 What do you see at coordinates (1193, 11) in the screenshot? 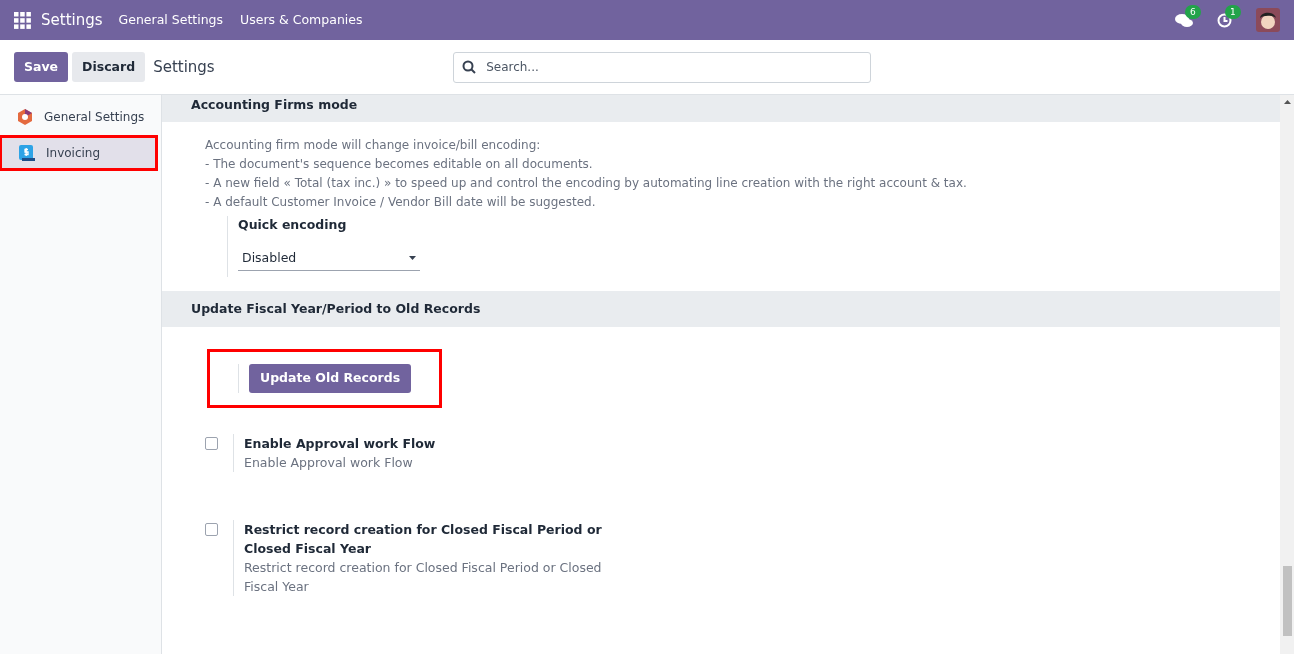
I see `count-badge: 6` at bounding box center [1193, 11].